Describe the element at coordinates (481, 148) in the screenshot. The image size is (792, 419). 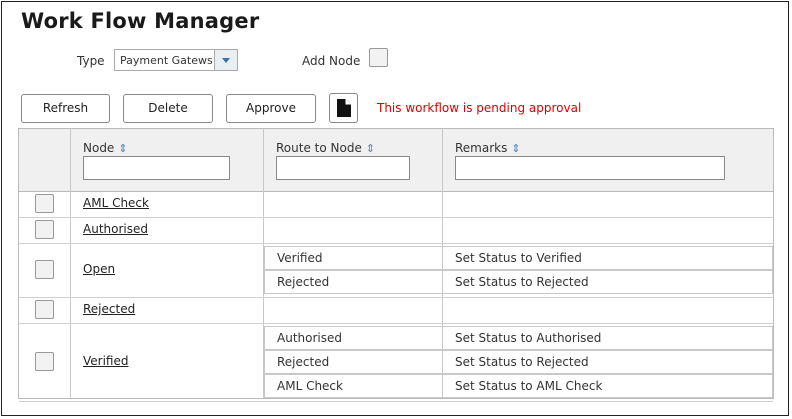
I see `column-header-remarks-label: Remarks` at that location.